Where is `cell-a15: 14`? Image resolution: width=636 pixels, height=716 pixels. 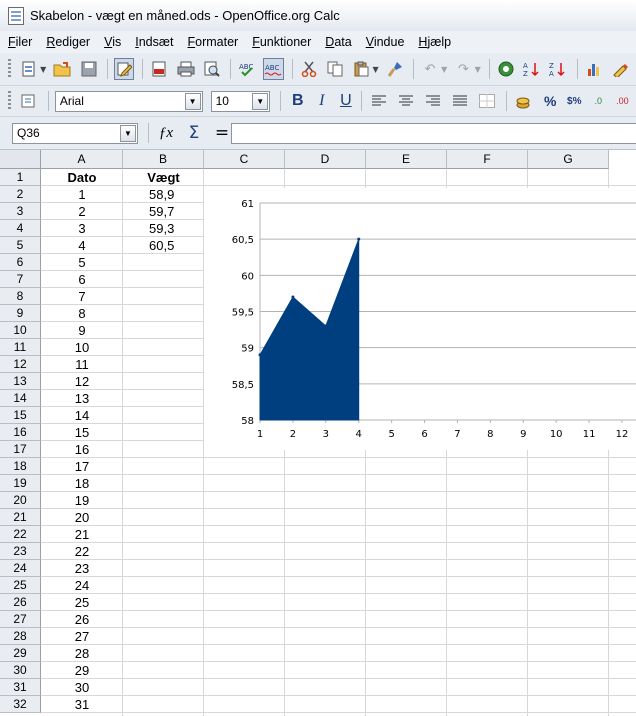 cell-a15: 14 is located at coordinates (82, 415).